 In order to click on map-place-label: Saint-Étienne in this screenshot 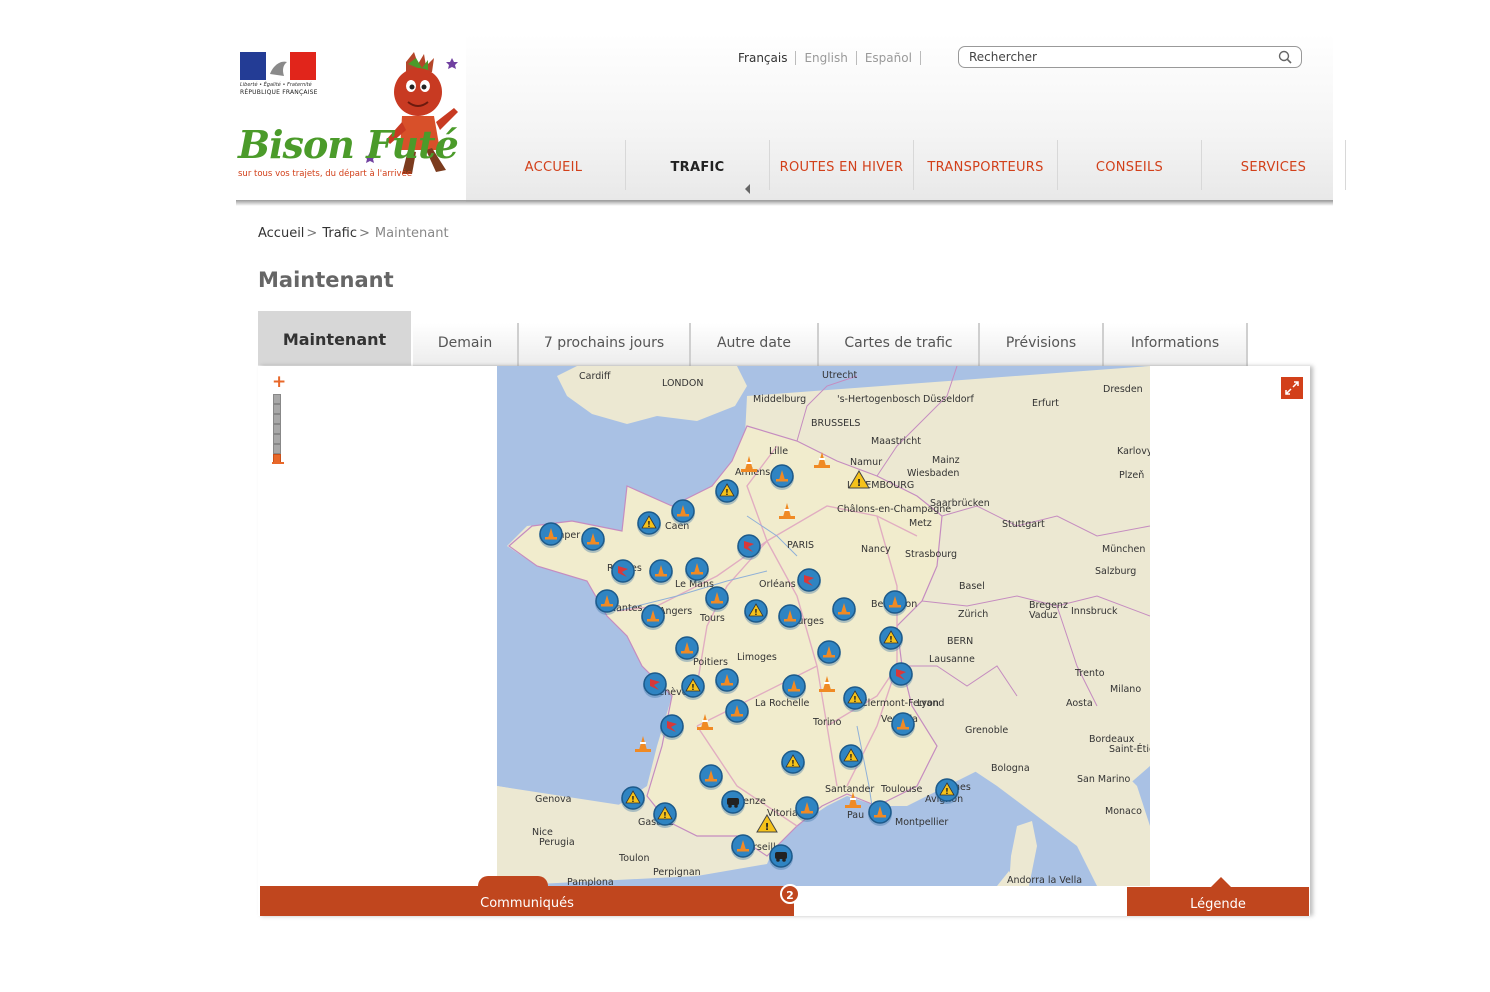, I will do `click(1129, 749)`.